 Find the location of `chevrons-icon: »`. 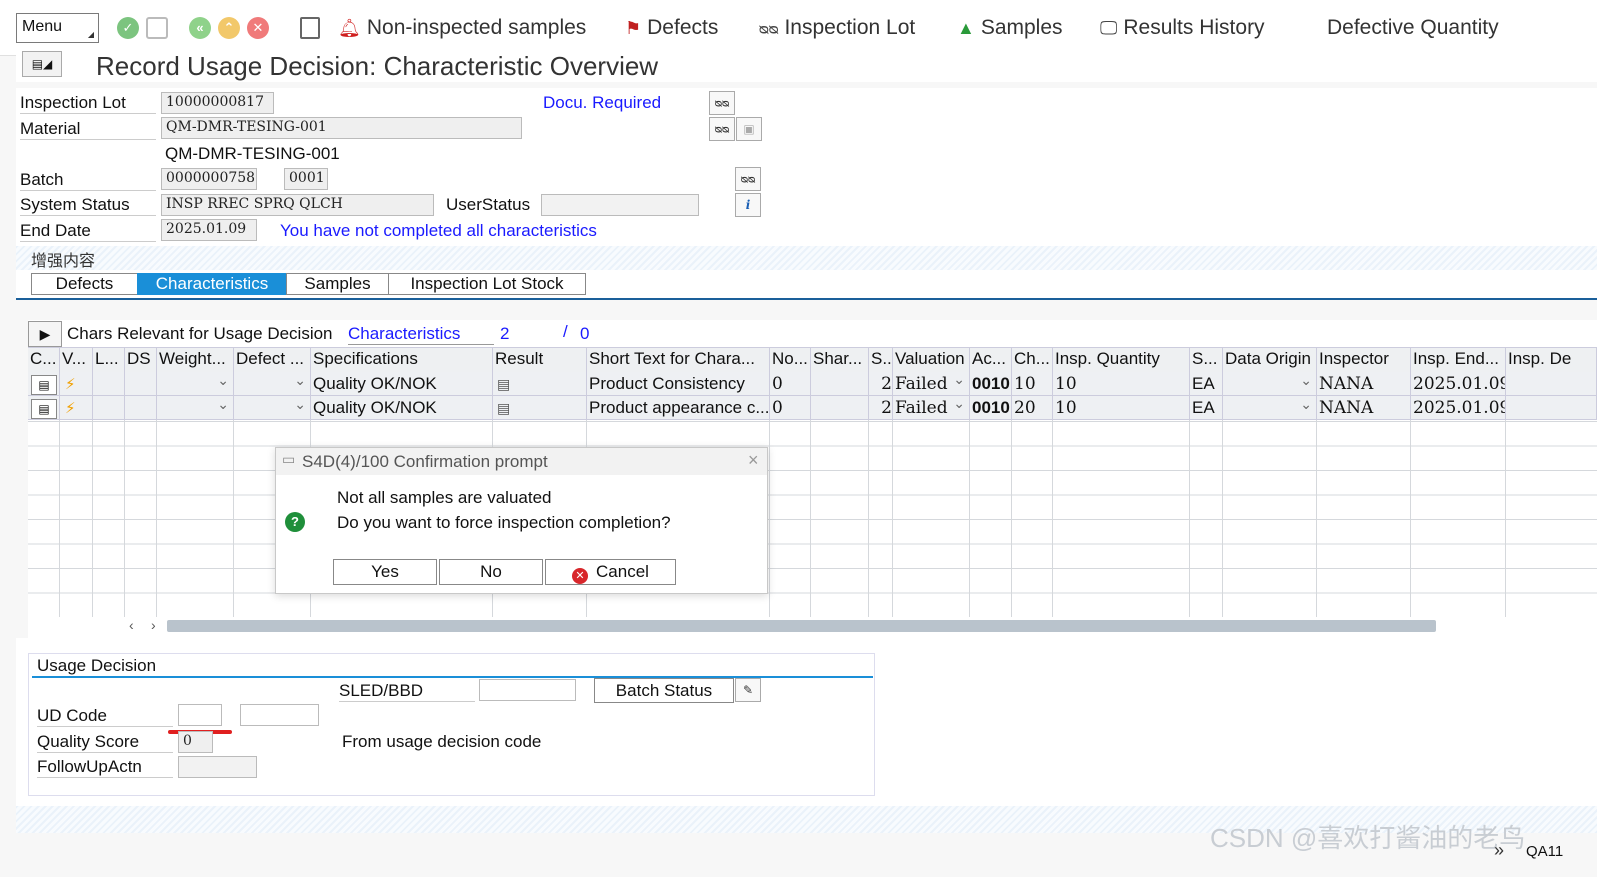

chevrons-icon: » is located at coordinates (1499, 850).